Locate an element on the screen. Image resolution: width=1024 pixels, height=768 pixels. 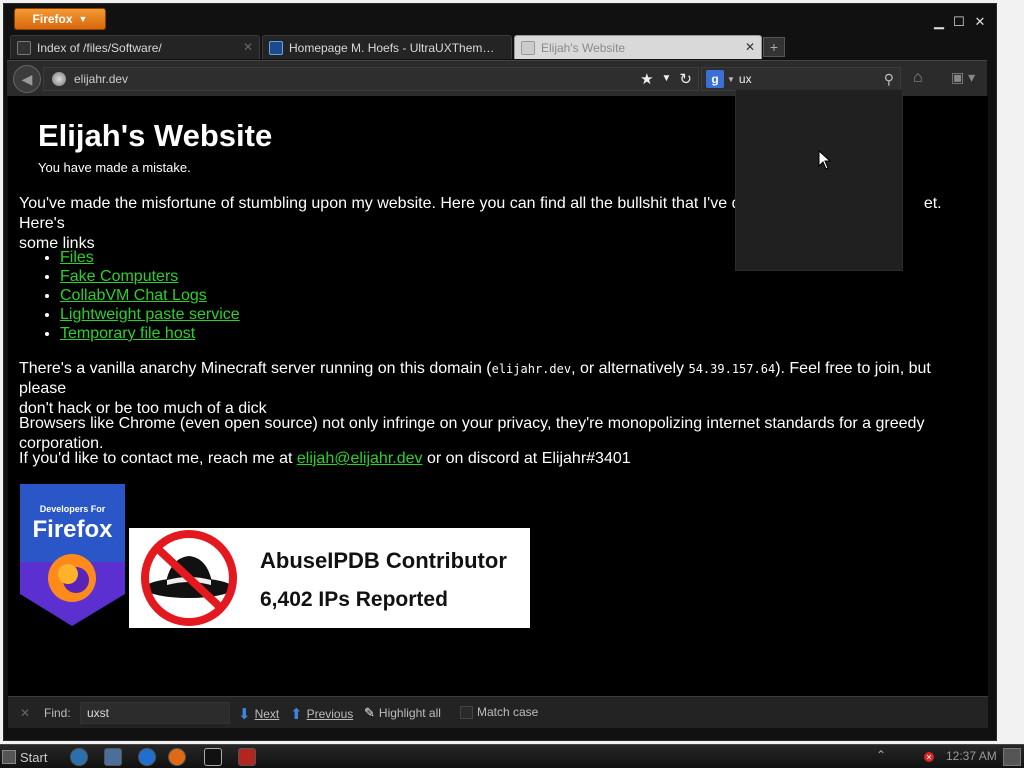
abuseipdb-badge: AbuseIPDB Contributor 6,402 IPs Reported is located at coordinates (329, 578).